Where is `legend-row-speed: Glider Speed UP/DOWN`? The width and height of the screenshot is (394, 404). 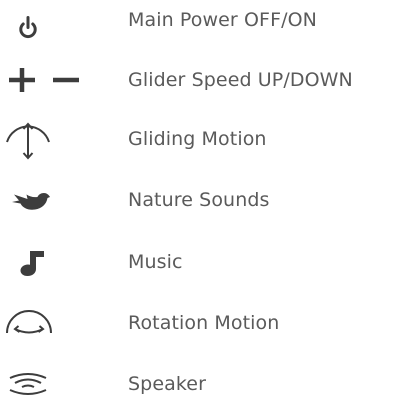 legend-row-speed: Glider Speed UP/DOWN is located at coordinates (197, 80).